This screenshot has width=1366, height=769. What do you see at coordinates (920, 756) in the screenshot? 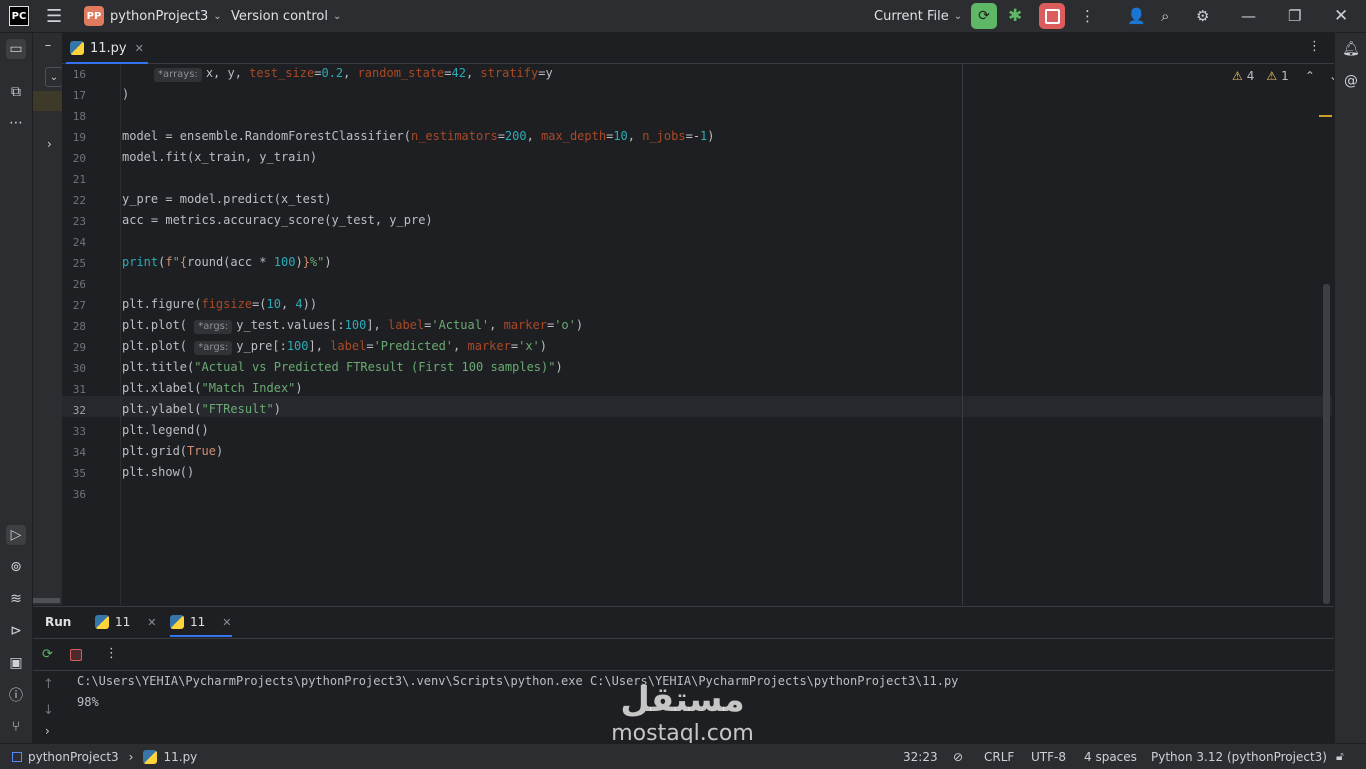
I see `caret-position: 32:23` at bounding box center [920, 756].